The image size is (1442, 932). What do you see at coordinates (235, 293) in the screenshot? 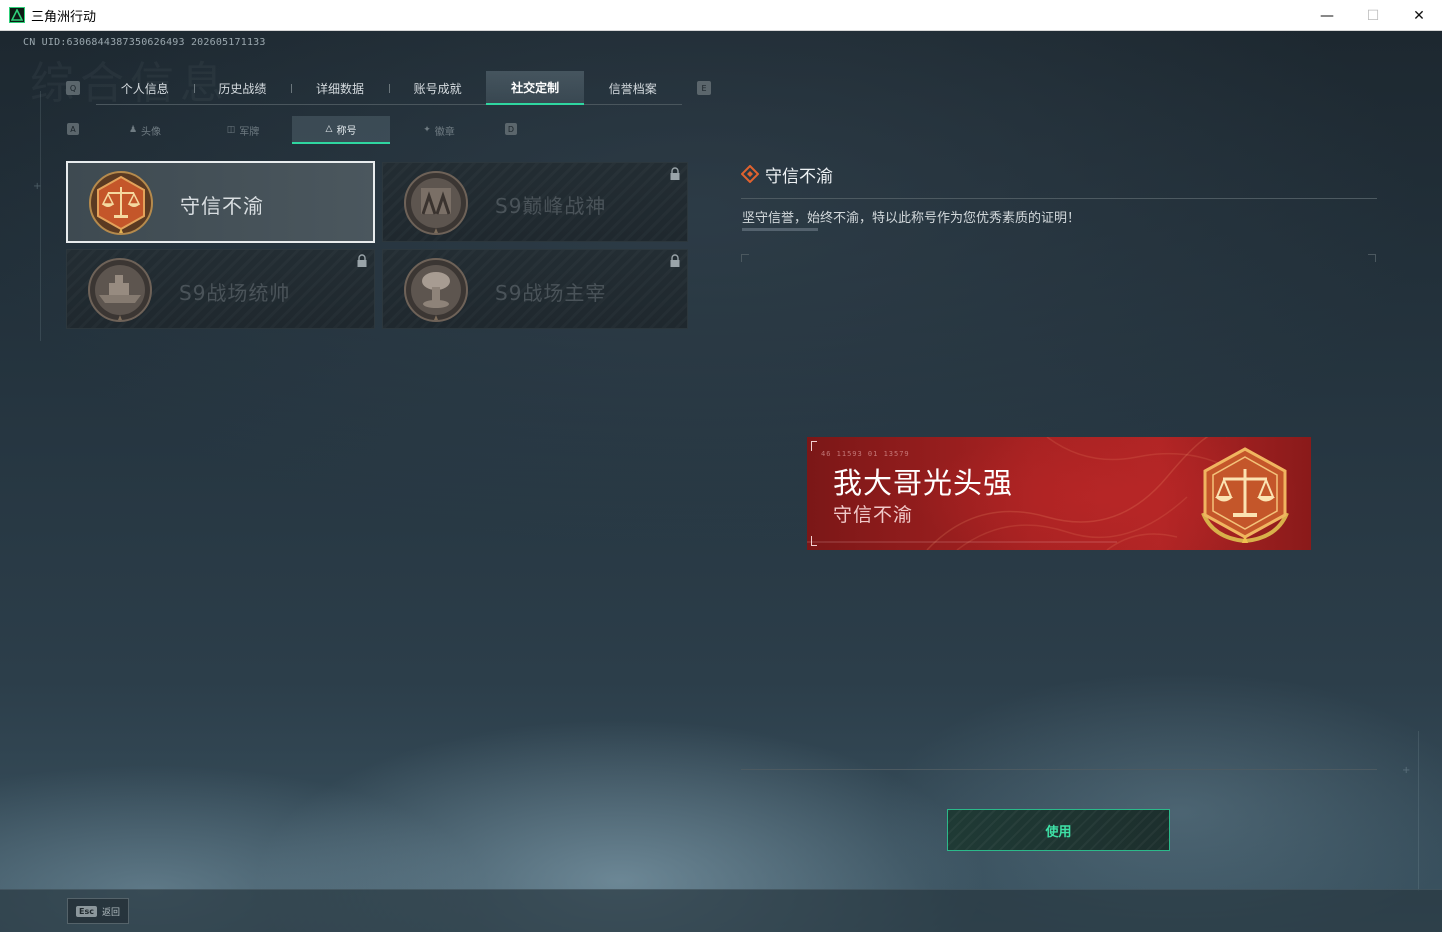
I see `title-card-label: S9战场统帅` at bounding box center [235, 293].